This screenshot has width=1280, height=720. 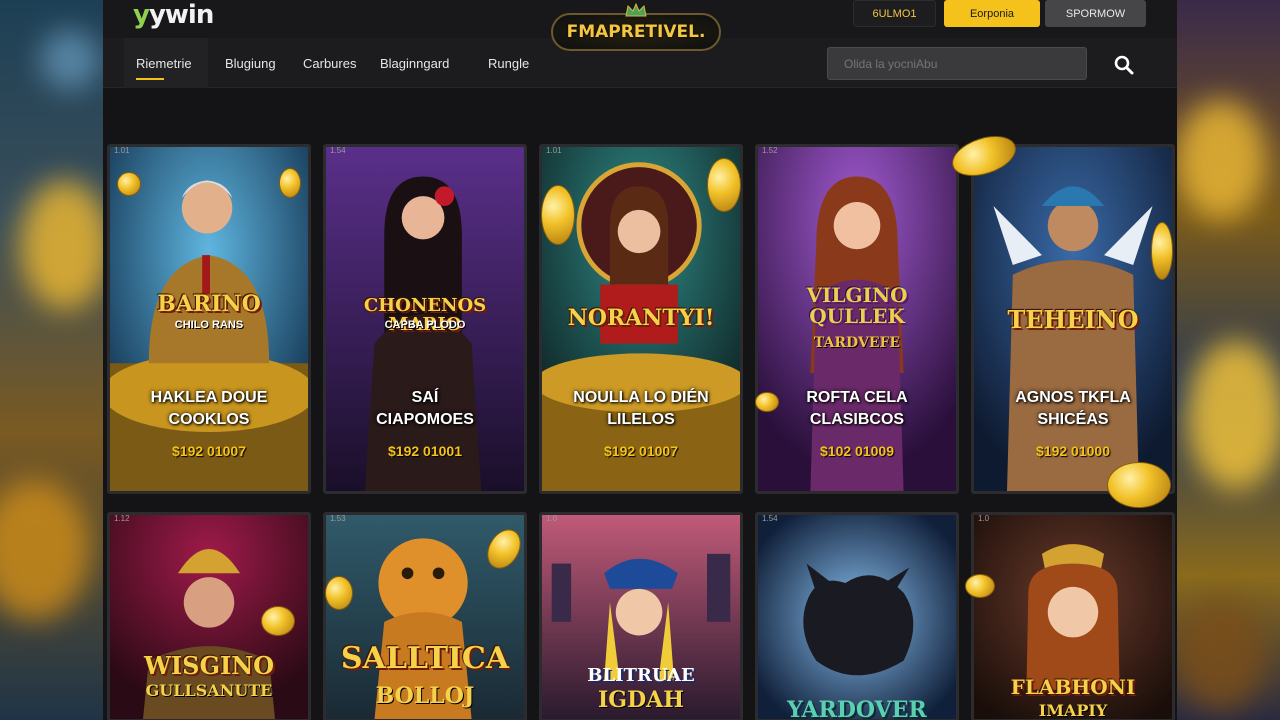 What do you see at coordinates (55, 360) in the screenshot?
I see `background-left-blur` at bounding box center [55, 360].